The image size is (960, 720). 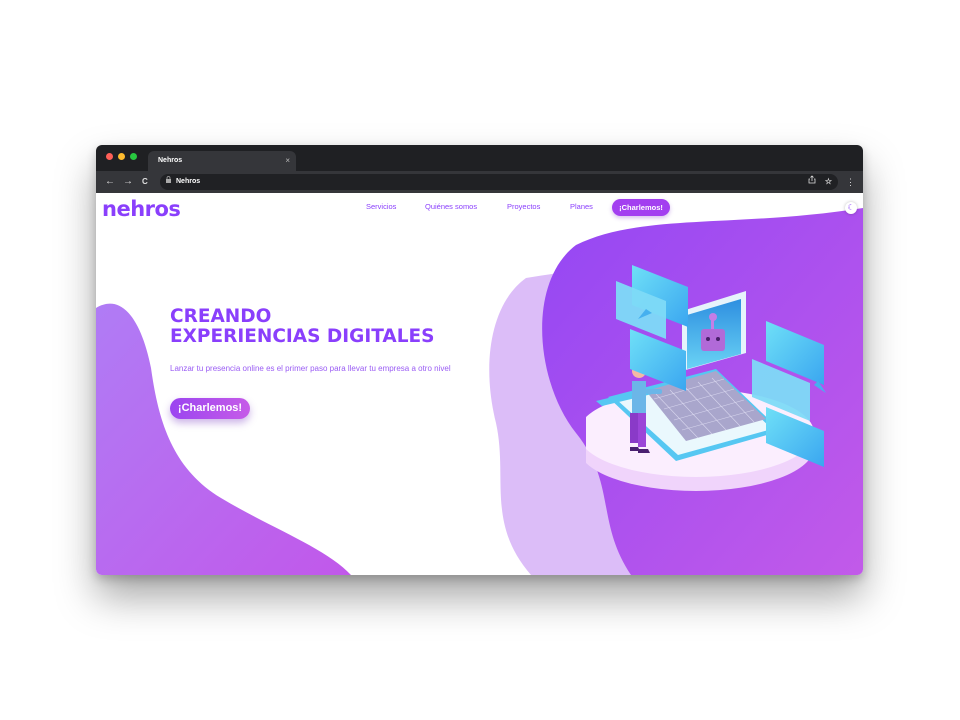 I want to click on nav-charlemos-button: ¡Charlemos!, so click(x=641, y=207).